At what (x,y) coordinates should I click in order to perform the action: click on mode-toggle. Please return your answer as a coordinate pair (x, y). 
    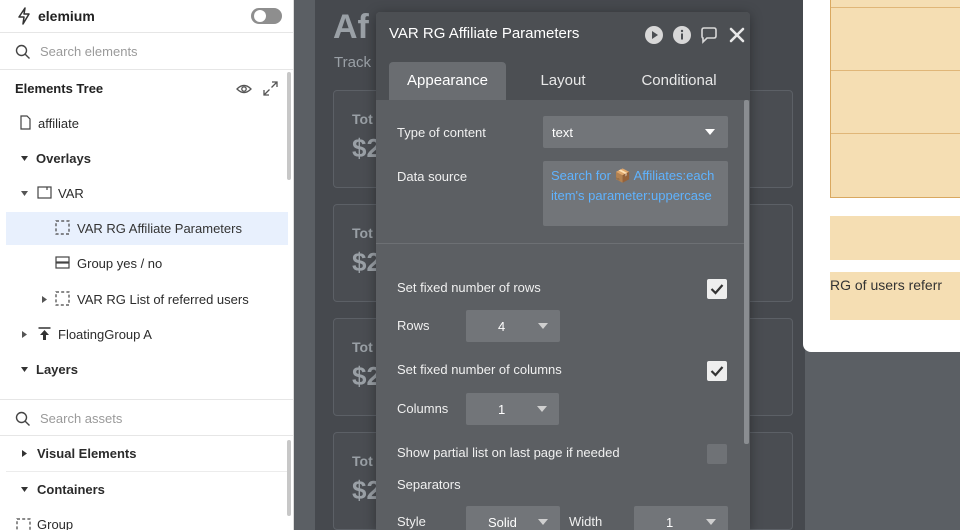
    Looking at the image, I should click on (266, 16).